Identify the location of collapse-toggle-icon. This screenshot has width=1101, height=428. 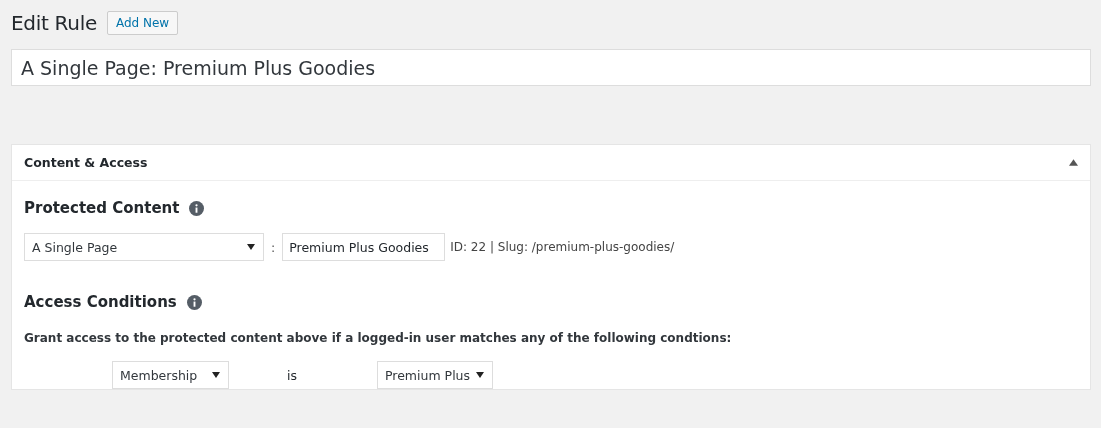
(1073, 162).